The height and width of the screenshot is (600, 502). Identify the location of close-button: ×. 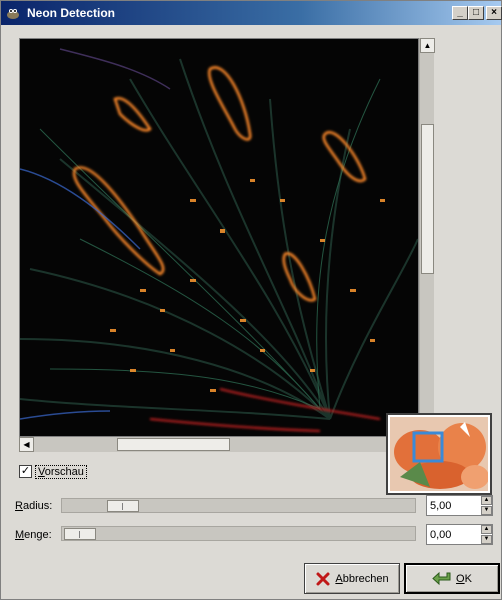
(494, 13).